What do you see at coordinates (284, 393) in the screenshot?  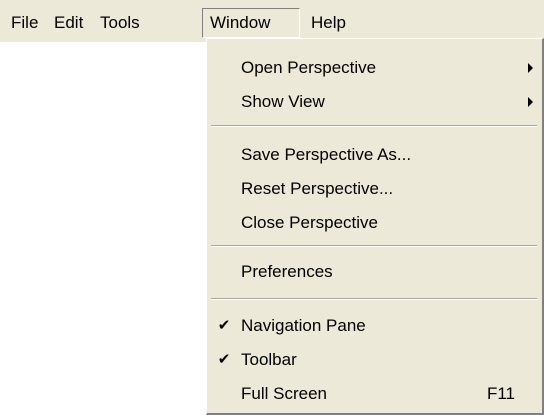 I see `menu-item-label: Full Screen` at bounding box center [284, 393].